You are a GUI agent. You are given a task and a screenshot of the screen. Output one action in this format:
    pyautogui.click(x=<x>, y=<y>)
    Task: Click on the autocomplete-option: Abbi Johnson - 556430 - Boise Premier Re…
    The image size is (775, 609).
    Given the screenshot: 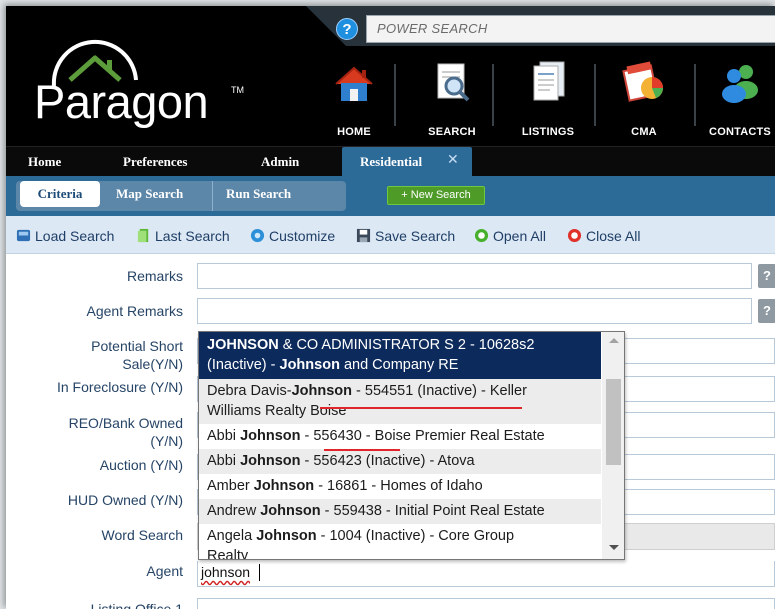 What is the action you would take?
    pyautogui.click(x=400, y=436)
    